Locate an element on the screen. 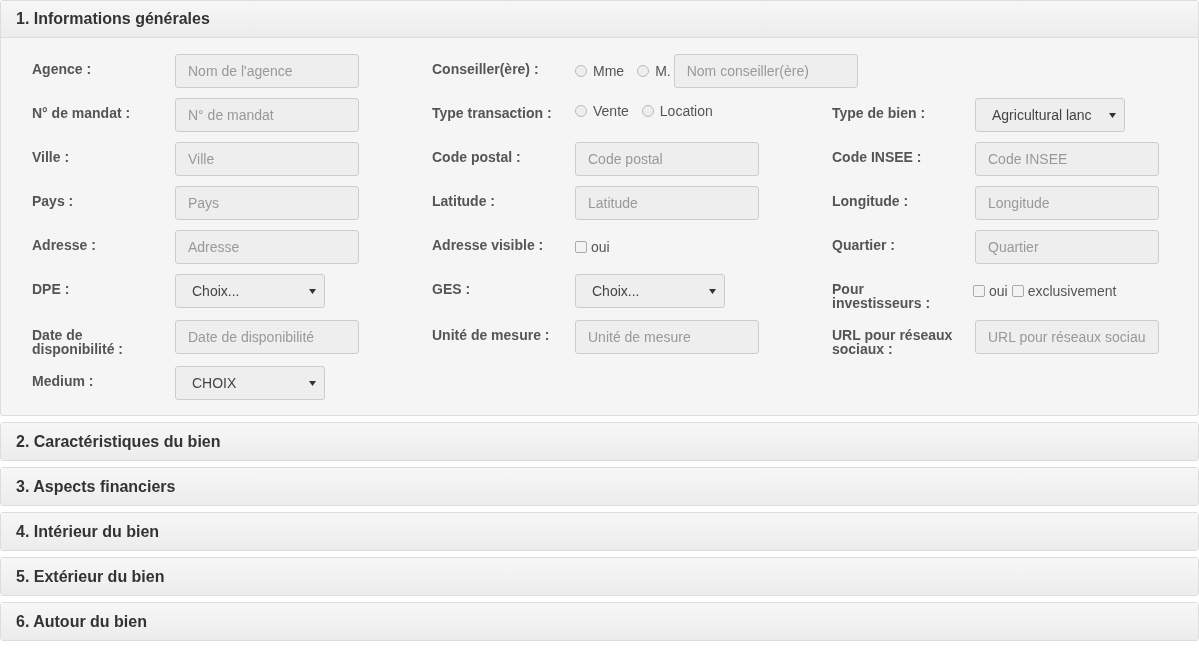  field-label: Conseiller(ère) : is located at coordinates (486, 68).